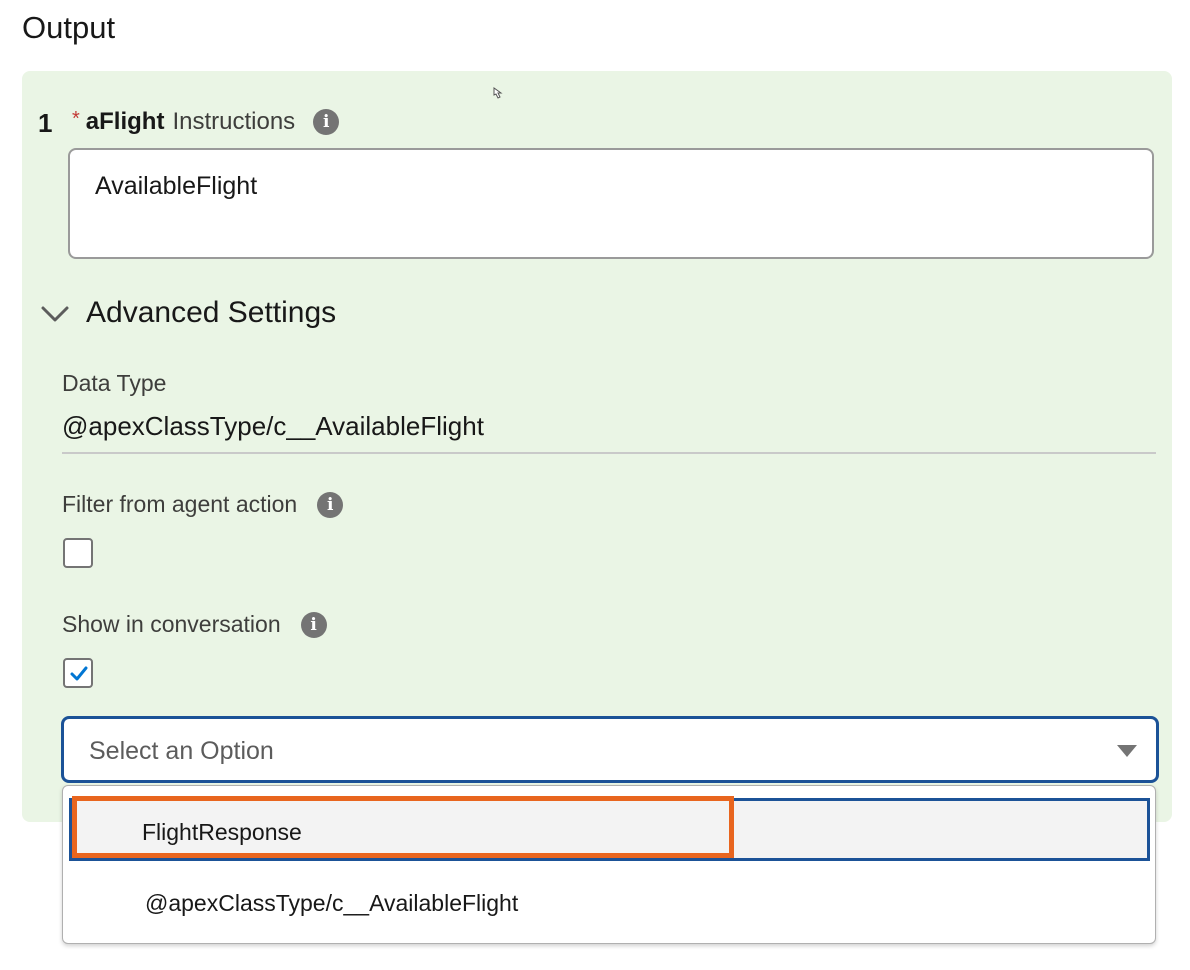 The height and width of the screenshot is (970, 1190). What do you see at coordinates (180, 504) in the screenshot?
I see `filter-label: Filter from agent action` at bounding box center [180, 504].